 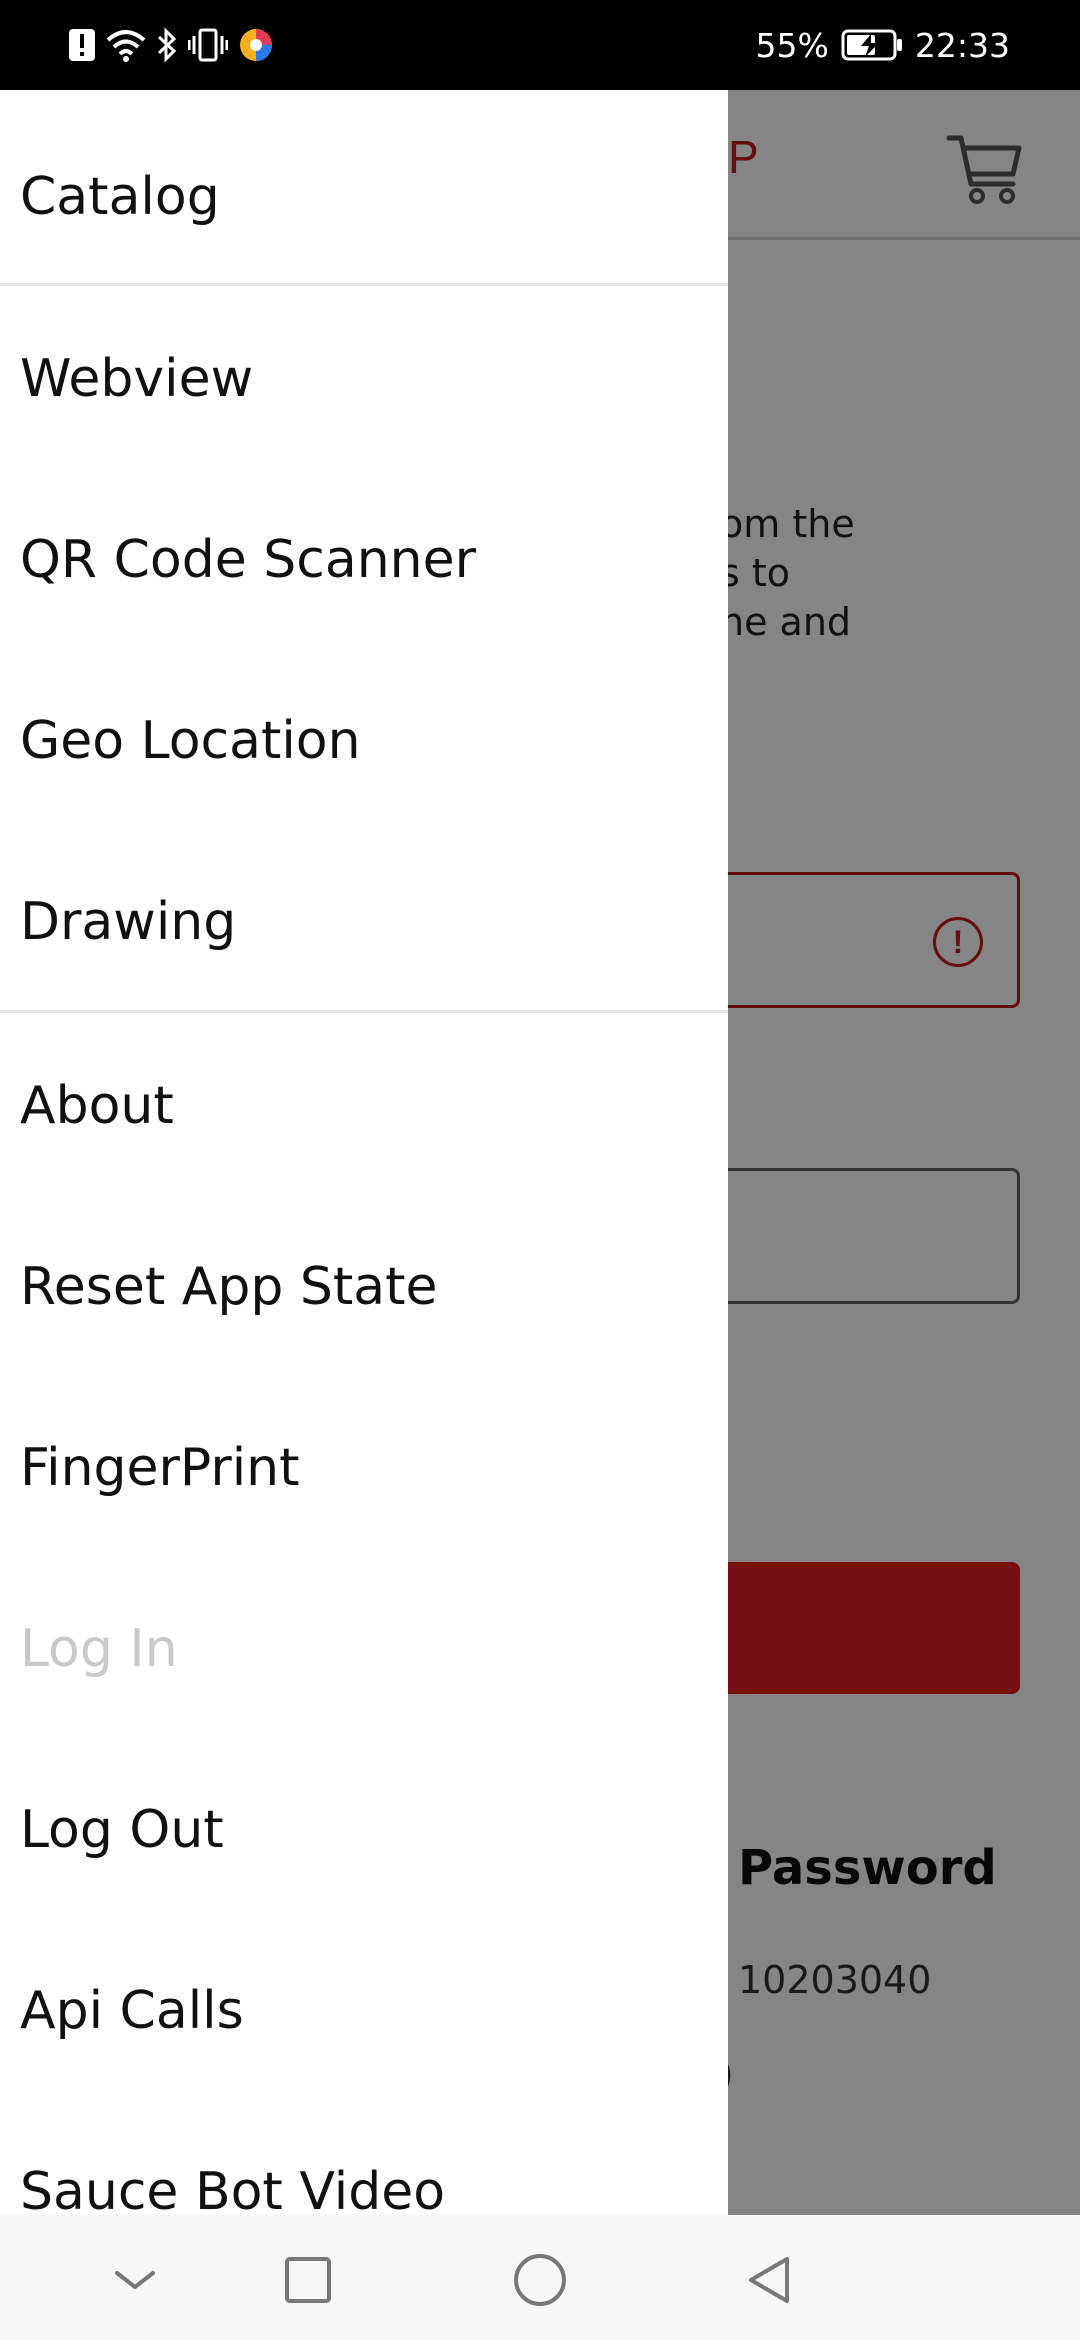 I want to click on menu-item-sauce-bot-video: Sauce Bot Video, so click(x=364, y=2158).